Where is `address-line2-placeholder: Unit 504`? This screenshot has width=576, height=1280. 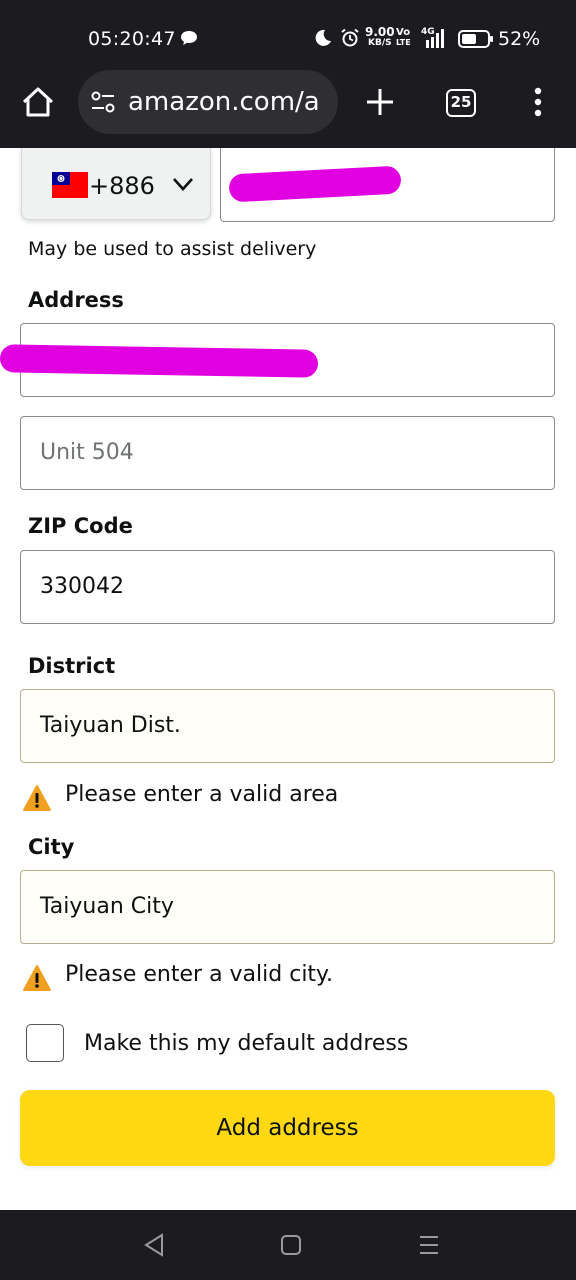 address-line2-placeholder: Unit 504 is located at coordinates (87, 452).